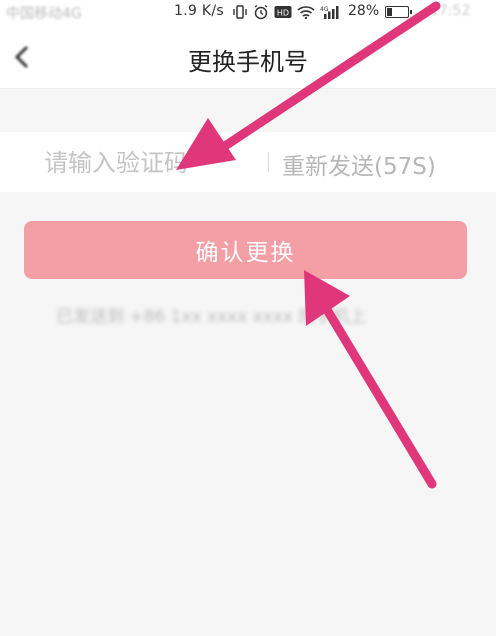  What do you see at coordinates (390, 12) in the screenshot?
I see `battery-fill` at bounding box center [390, 12].